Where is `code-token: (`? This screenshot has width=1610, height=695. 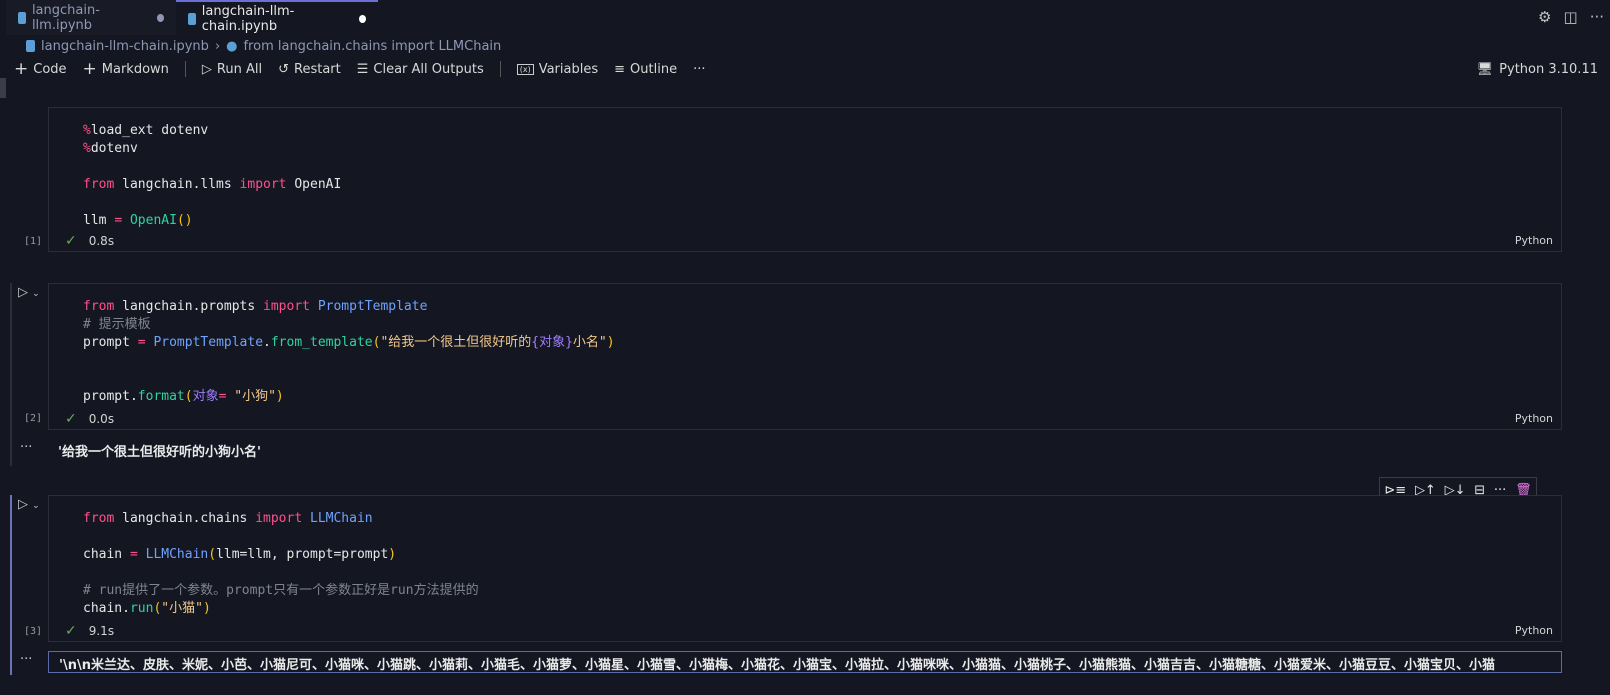 code-token: ( is located at coordinates (188, 396).